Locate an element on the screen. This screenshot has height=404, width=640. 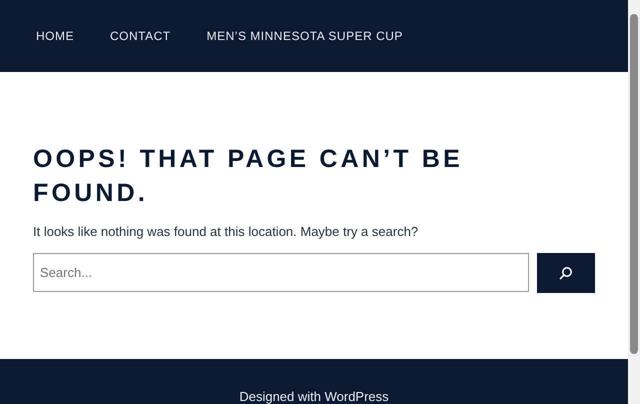
scrollbar is located at coordinates (634, 202).